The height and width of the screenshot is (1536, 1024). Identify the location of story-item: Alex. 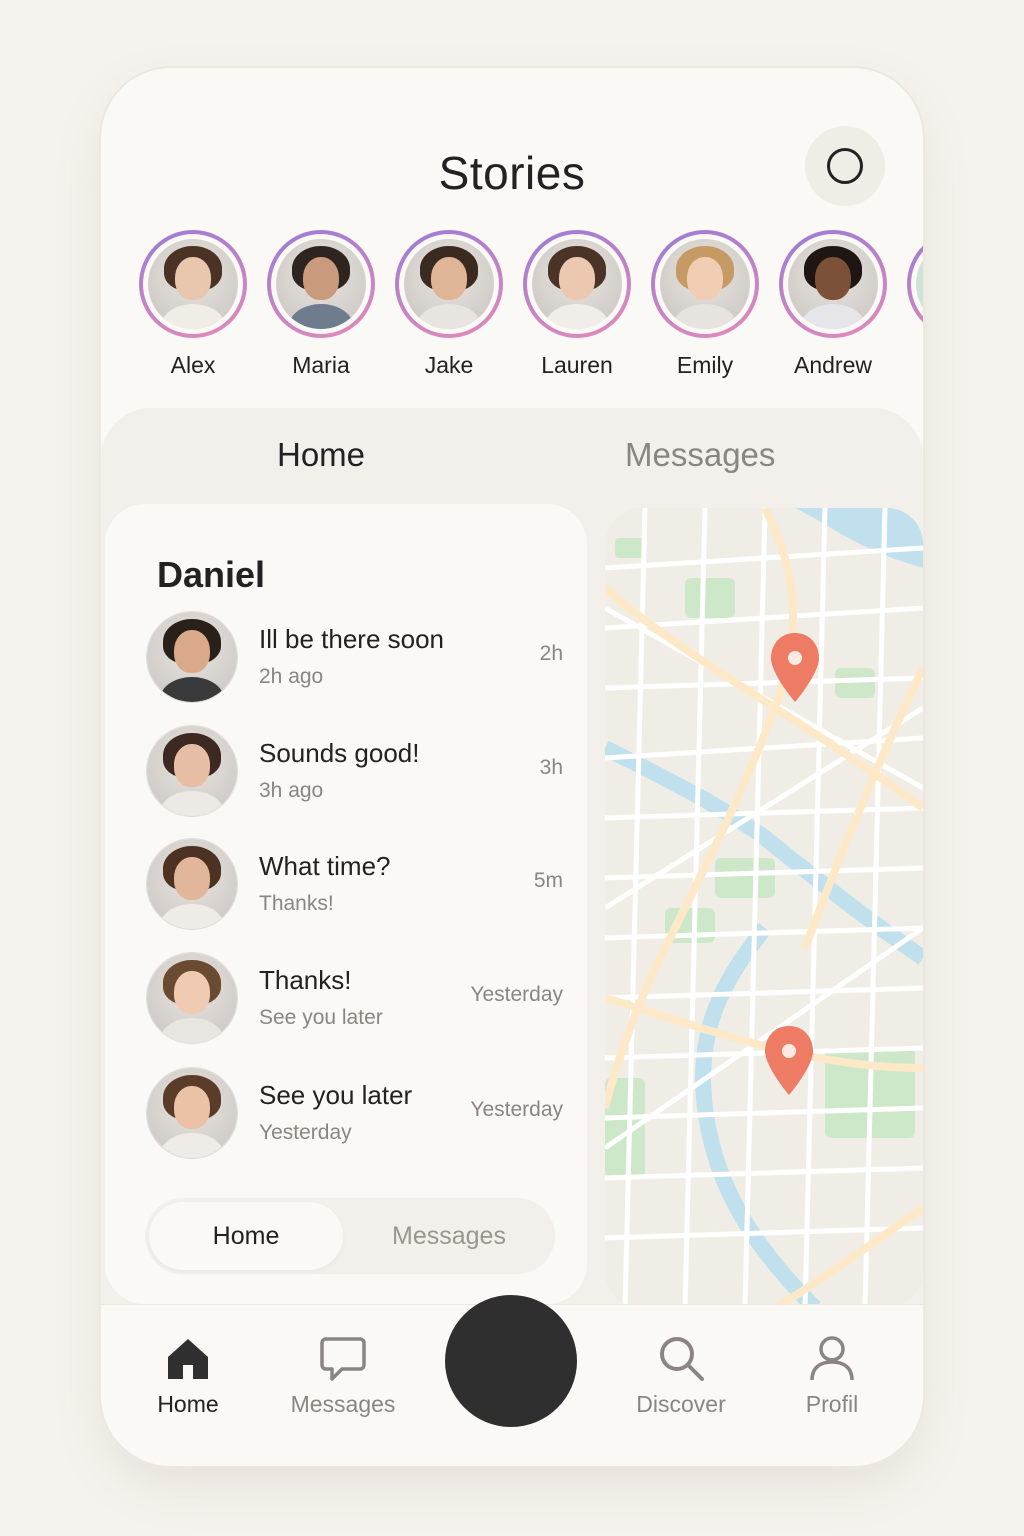
(193, 305).